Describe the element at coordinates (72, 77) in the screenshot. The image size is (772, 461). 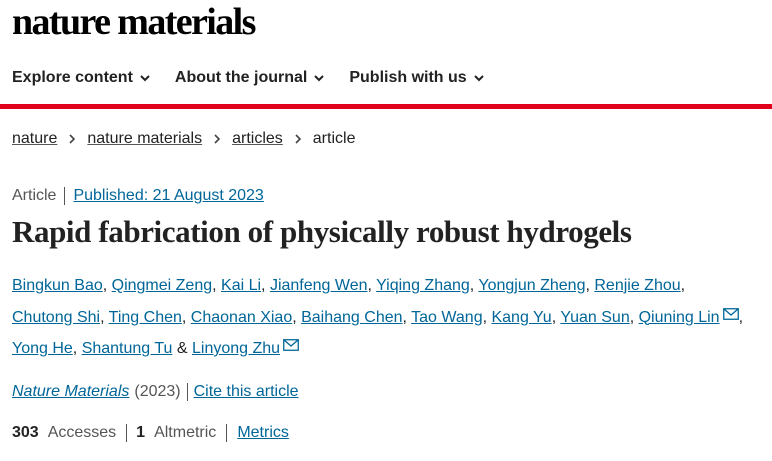
I see `nav-explore-content-label: Explore content` at that location.